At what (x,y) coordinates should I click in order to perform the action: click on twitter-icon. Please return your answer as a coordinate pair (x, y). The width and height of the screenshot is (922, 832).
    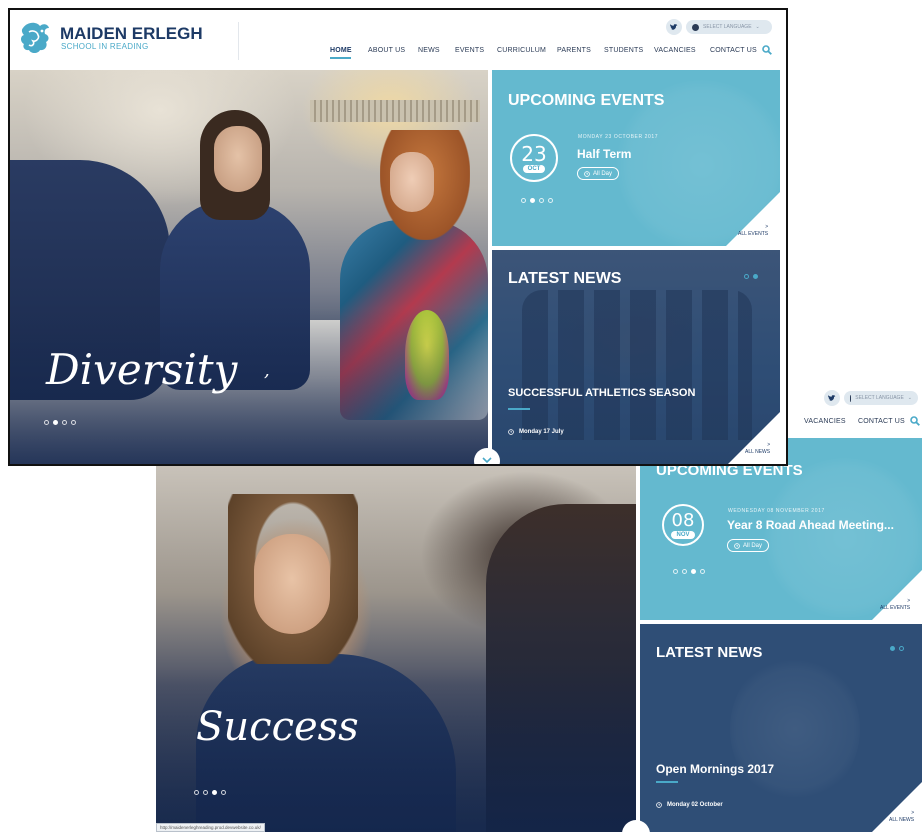
    Looking at the image, I should click on (674, 26).